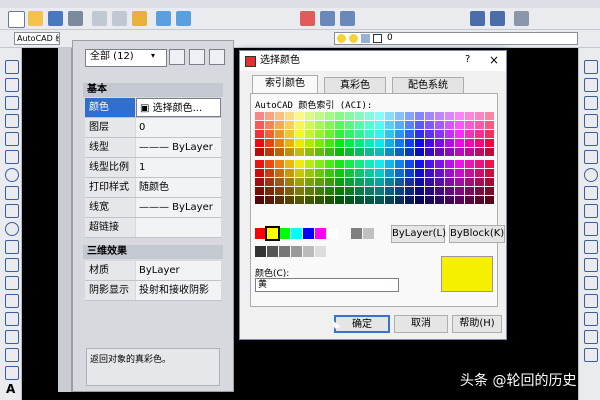  I want to click on redo-icon, so click(183, 18).